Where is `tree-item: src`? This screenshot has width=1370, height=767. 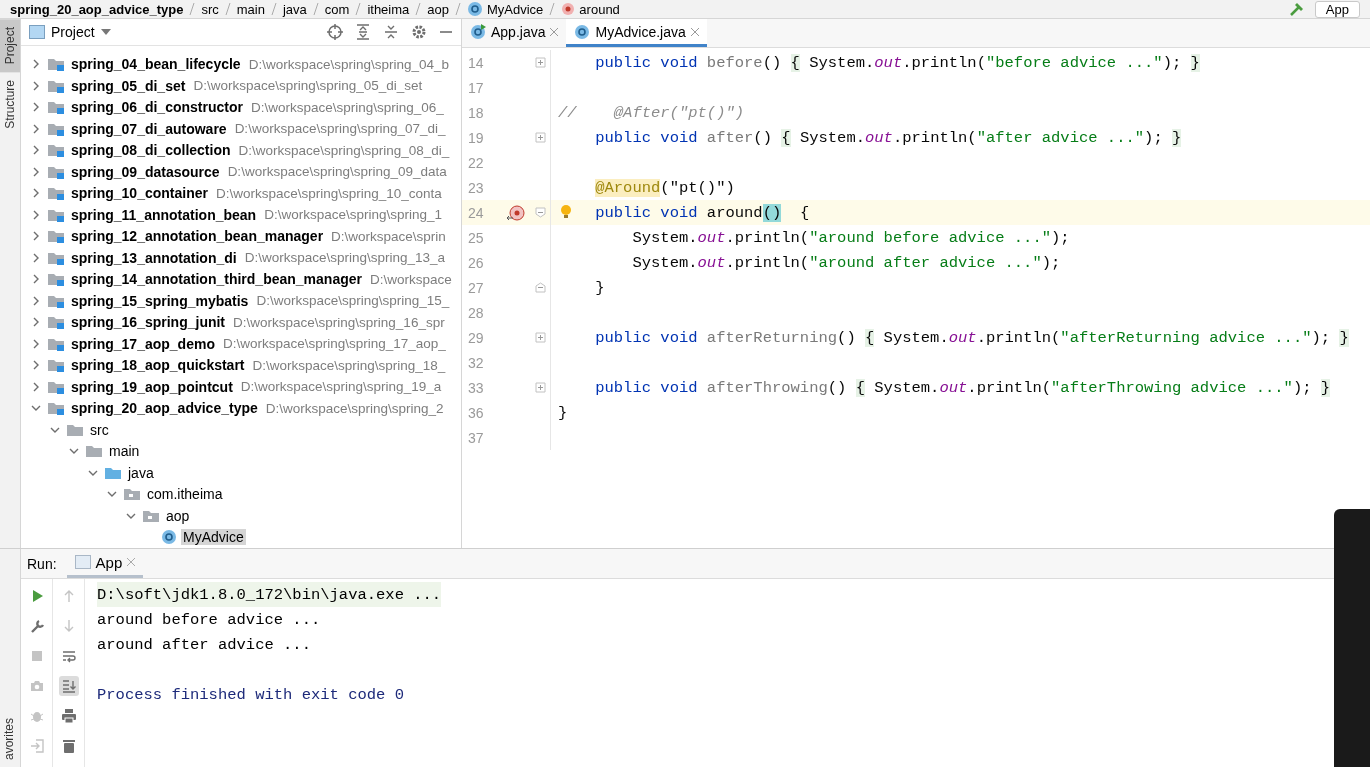 tree-item: src is located at coordinates (99, 429).